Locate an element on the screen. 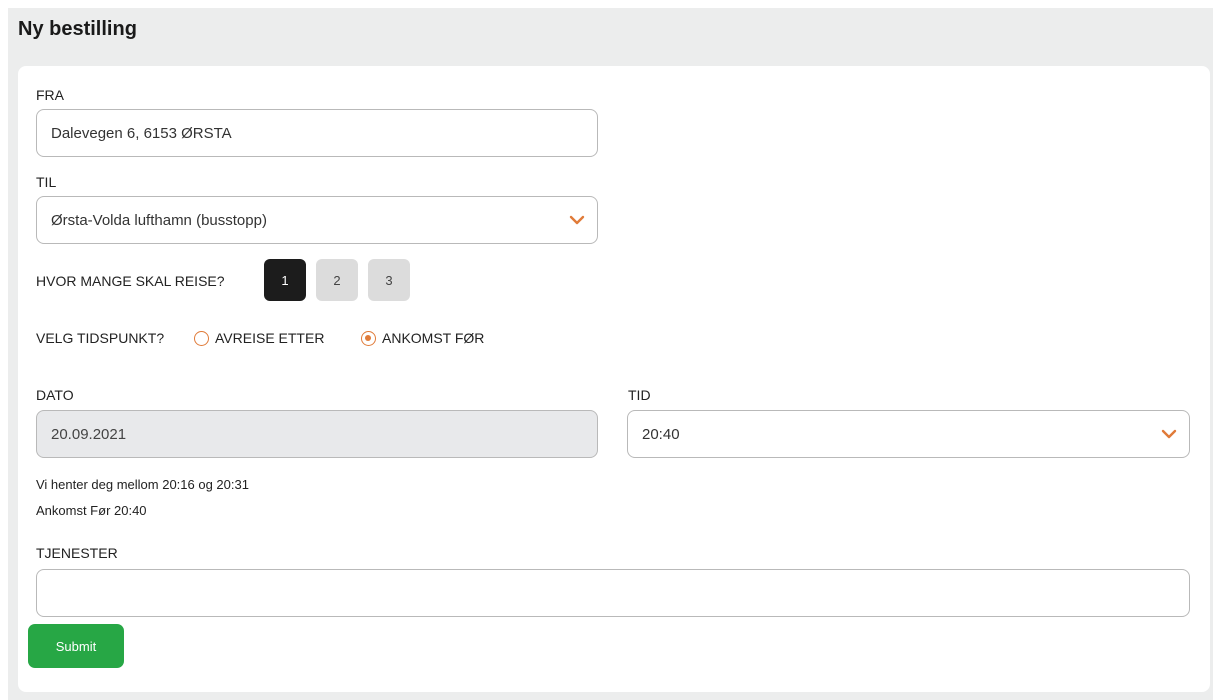  date-input-value: 20.09.2021 is located at coordinates (89, 434).